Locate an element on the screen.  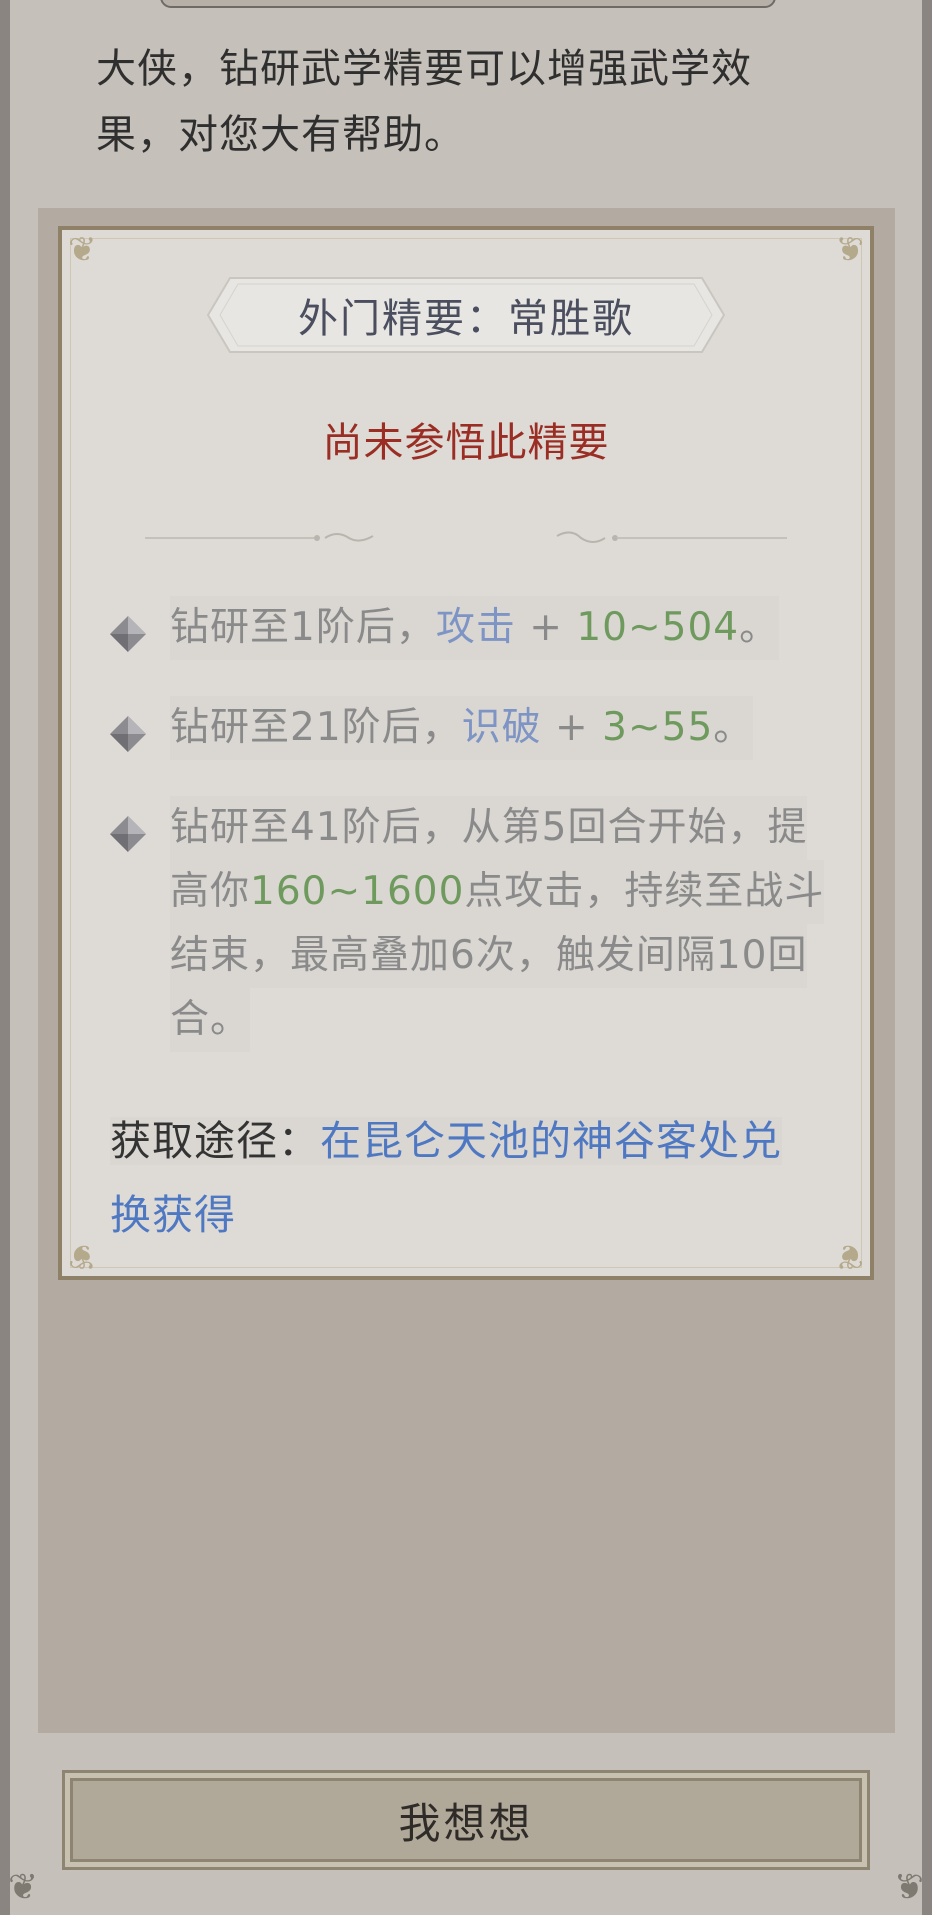
card-title: 外门精要：常胜歌 is located at coordinates (466, 319).